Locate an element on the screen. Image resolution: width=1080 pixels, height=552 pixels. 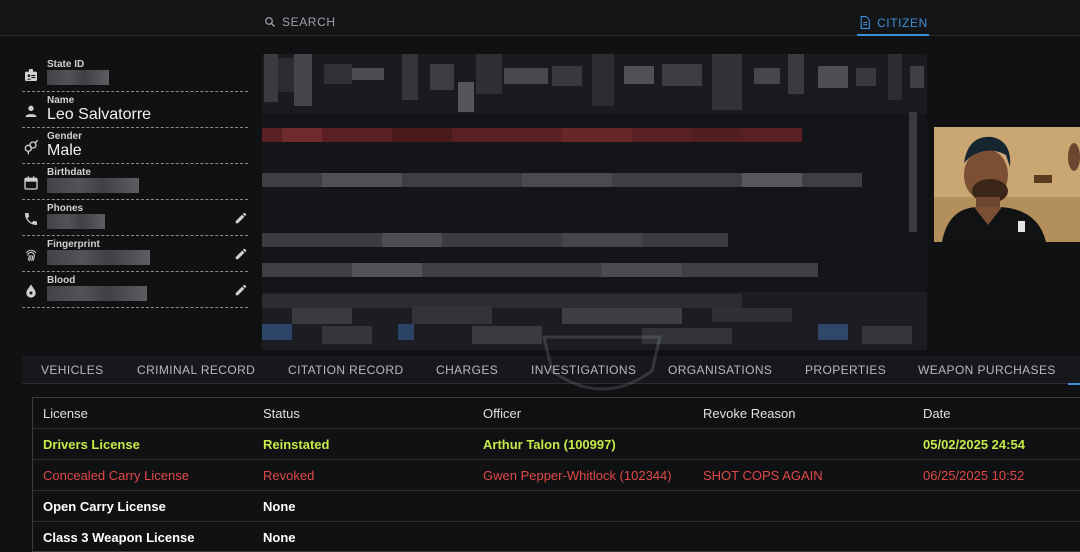
fingerprint-redacted is located at coordinates (98, 257).